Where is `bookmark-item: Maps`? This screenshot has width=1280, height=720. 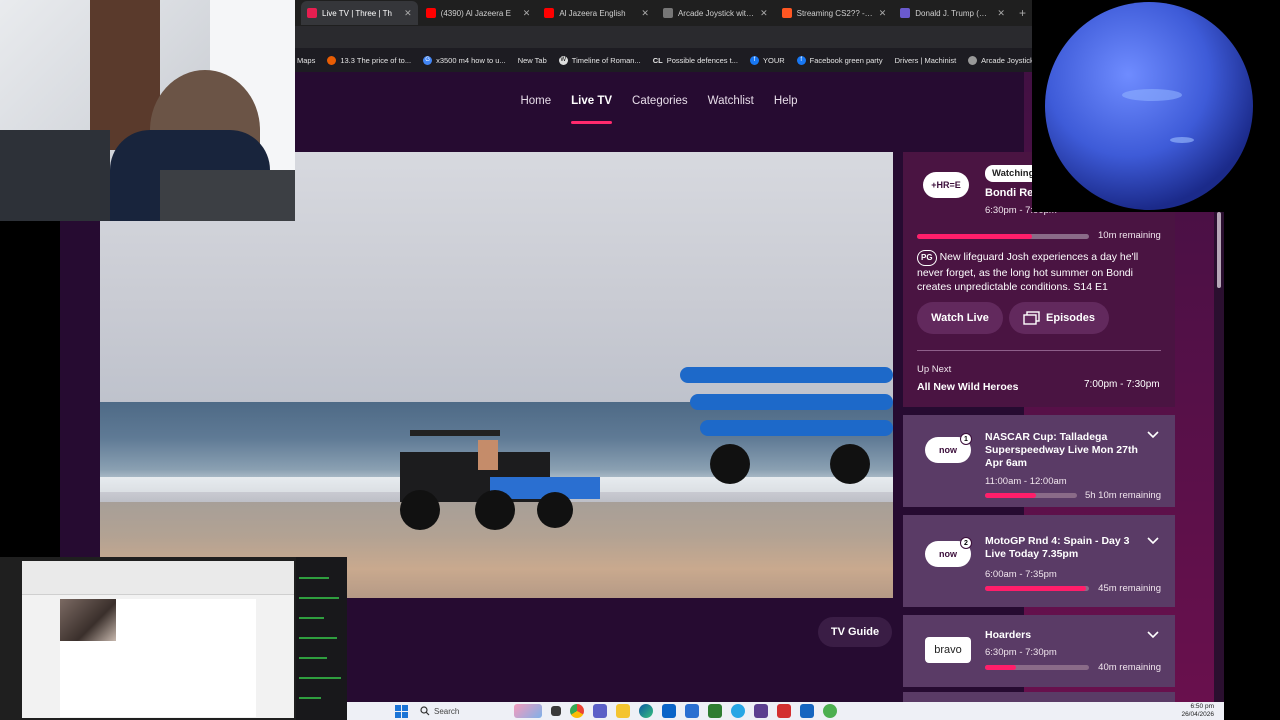
bookmark-item: Maps is located at coordinates (306, 60).